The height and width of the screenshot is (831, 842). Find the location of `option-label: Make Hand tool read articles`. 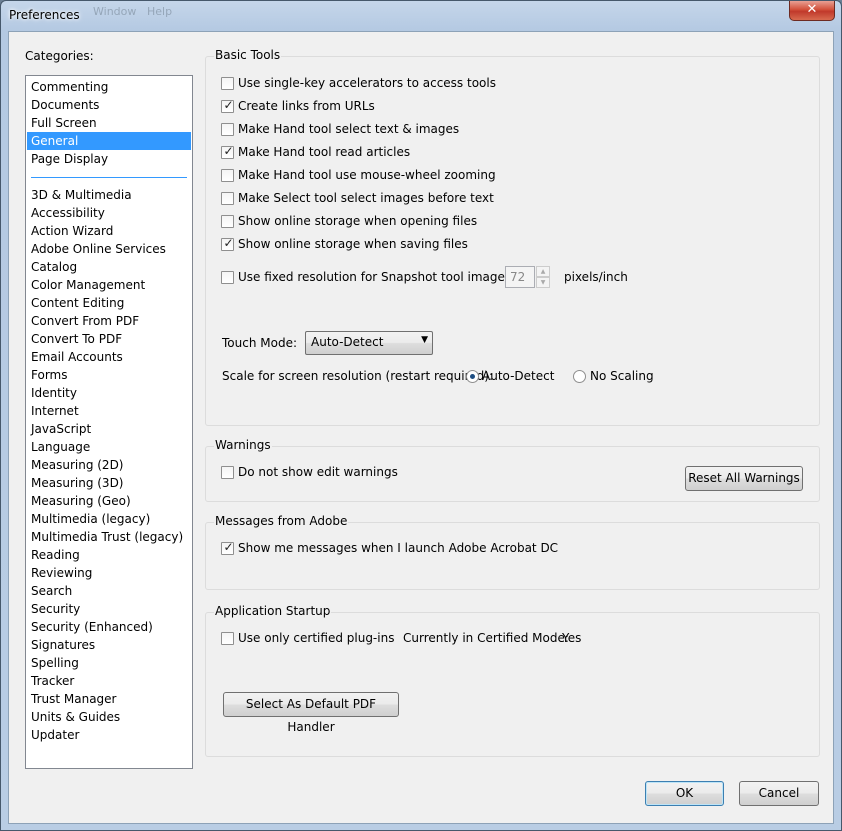

option-label: Make Hand tool read articles is located at coordinates (324, 152).